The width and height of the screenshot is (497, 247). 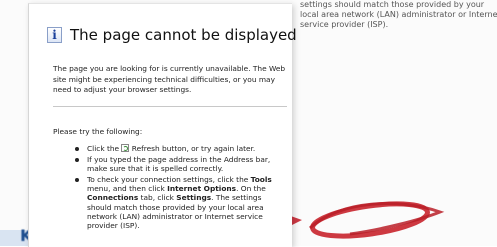 What do you see at coordinates (202, 189) in the screenshot?
I see `internet-options-label: Internet Options` at bounding box center [202, 189].